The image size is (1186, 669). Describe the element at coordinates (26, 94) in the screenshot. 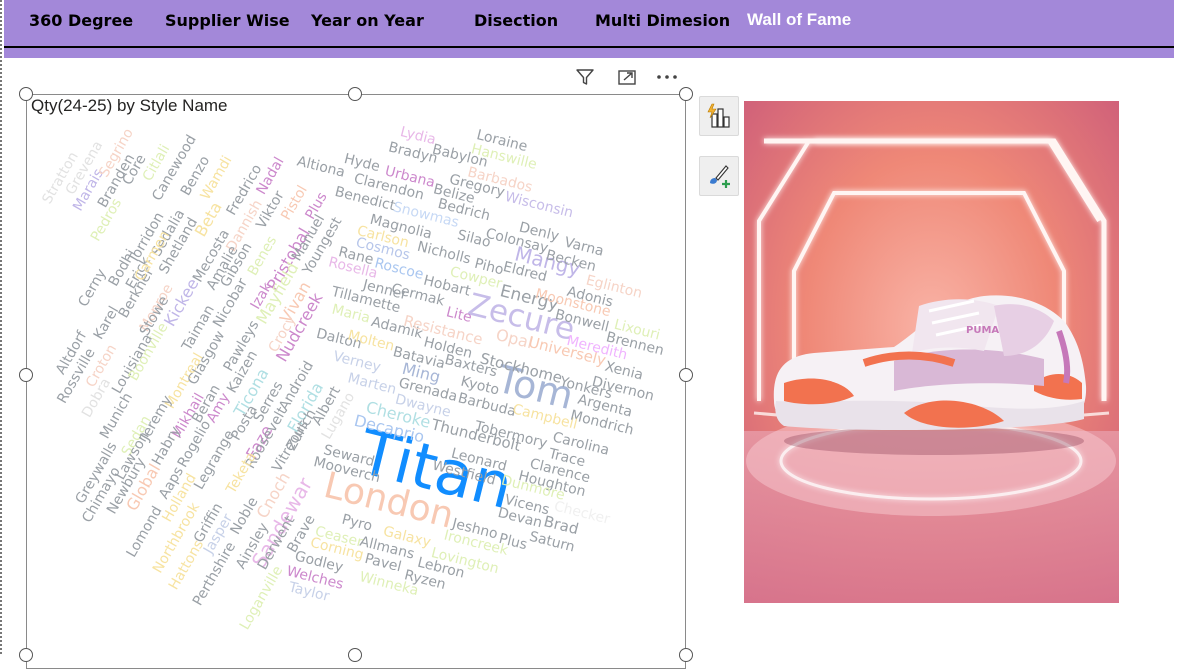

I see `resize-handle-top-left` at that location.